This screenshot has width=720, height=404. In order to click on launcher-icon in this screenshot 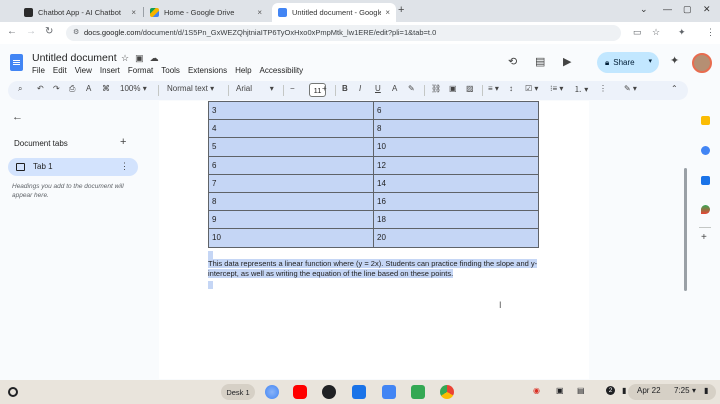, I will do `click(13, 392)`.